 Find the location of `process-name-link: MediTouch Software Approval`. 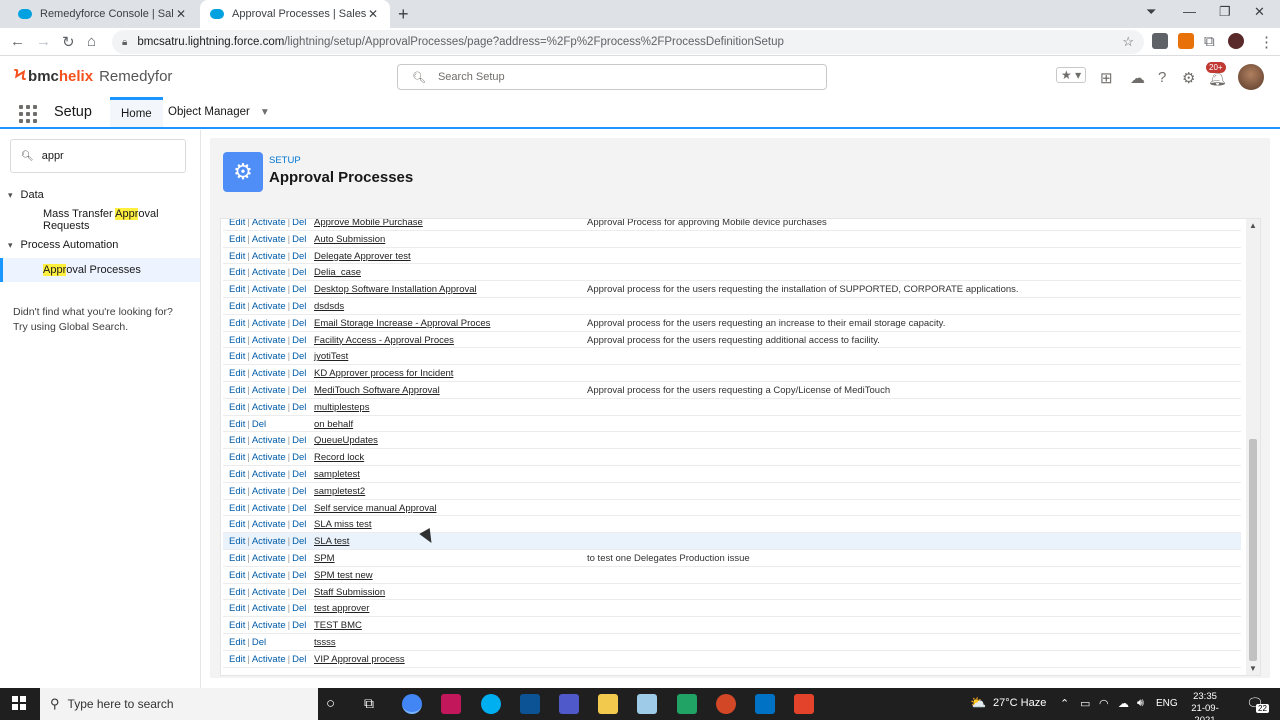

process-name-link: MediTouch Software Approval is located at coordinates (377, 390).